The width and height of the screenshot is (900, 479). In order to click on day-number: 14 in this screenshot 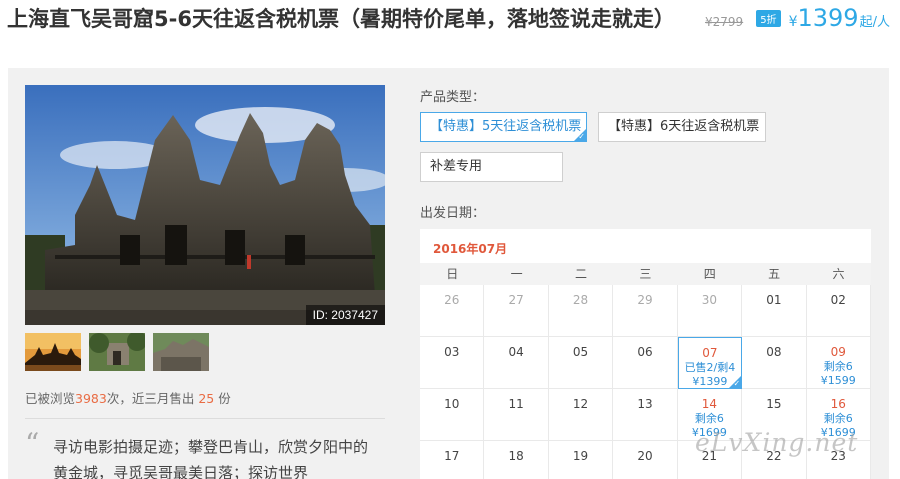, I will do `click(709, 404)`.